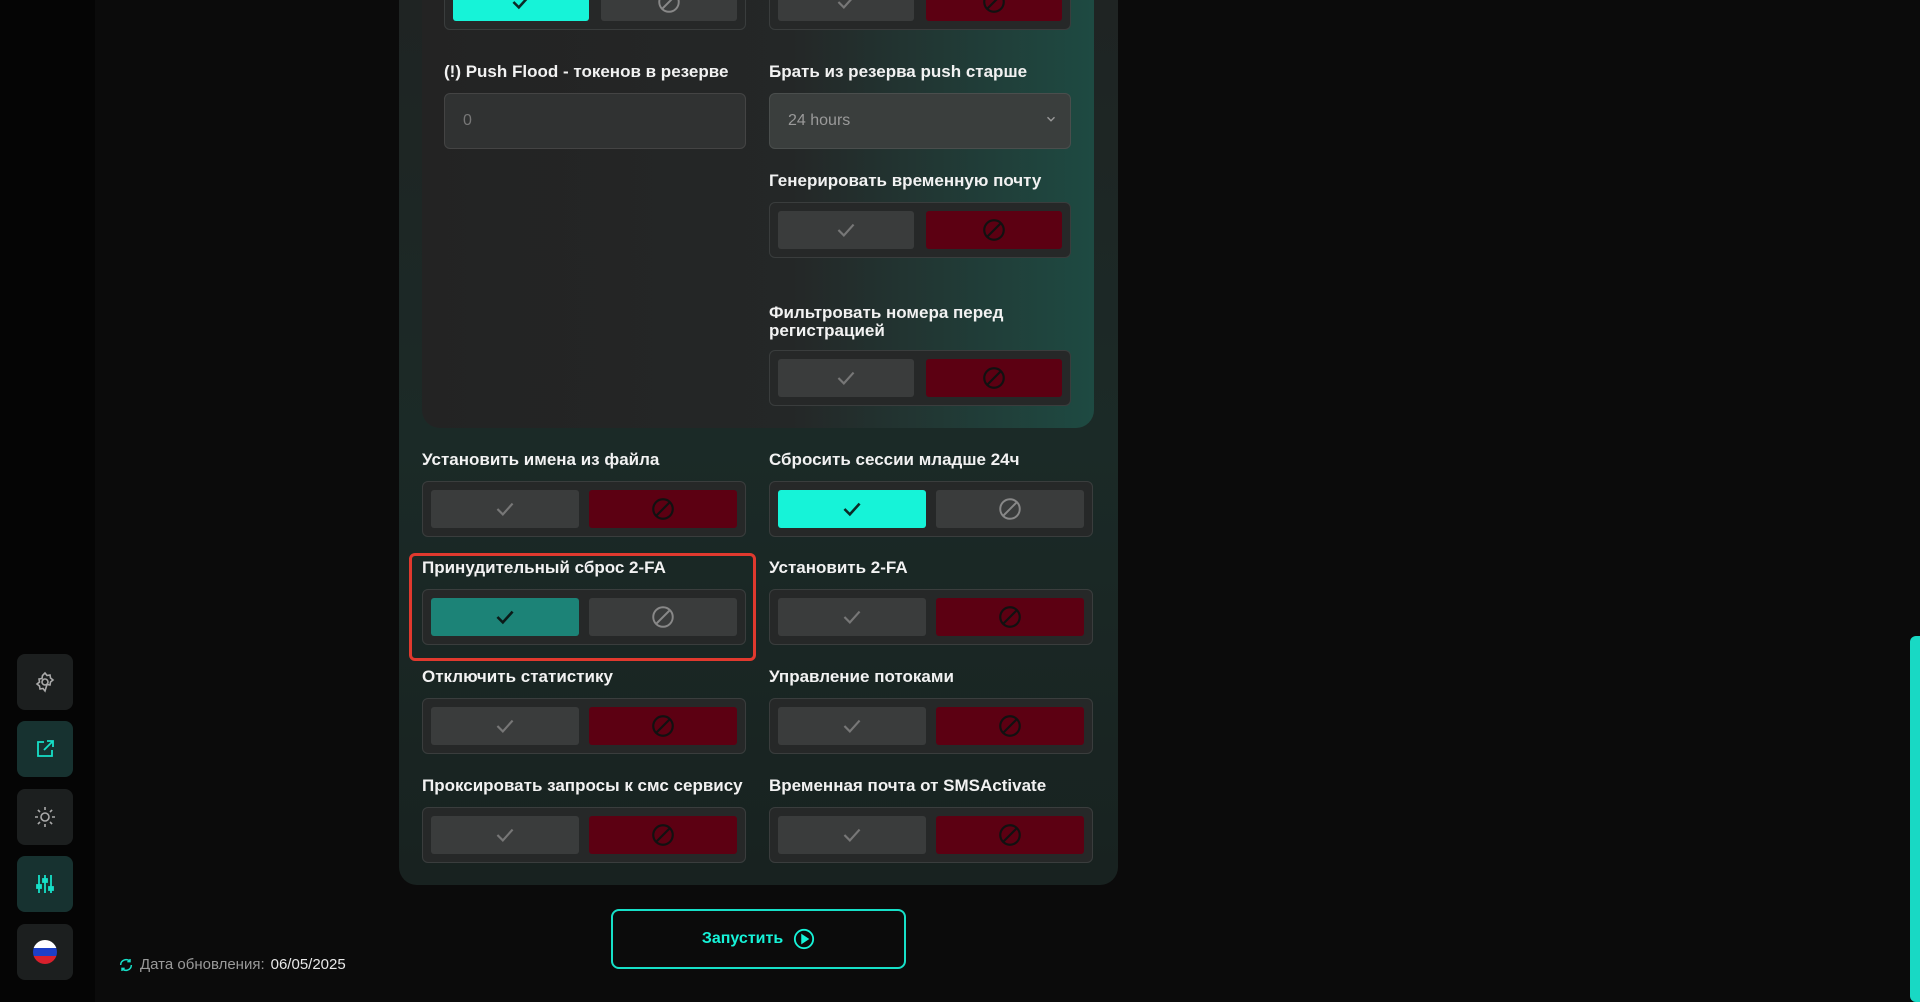  What do you see at coordinates (861, 676) in the screenshot?
I see `thread-control-label: Управление потоками` at bounding box center [861, 676].